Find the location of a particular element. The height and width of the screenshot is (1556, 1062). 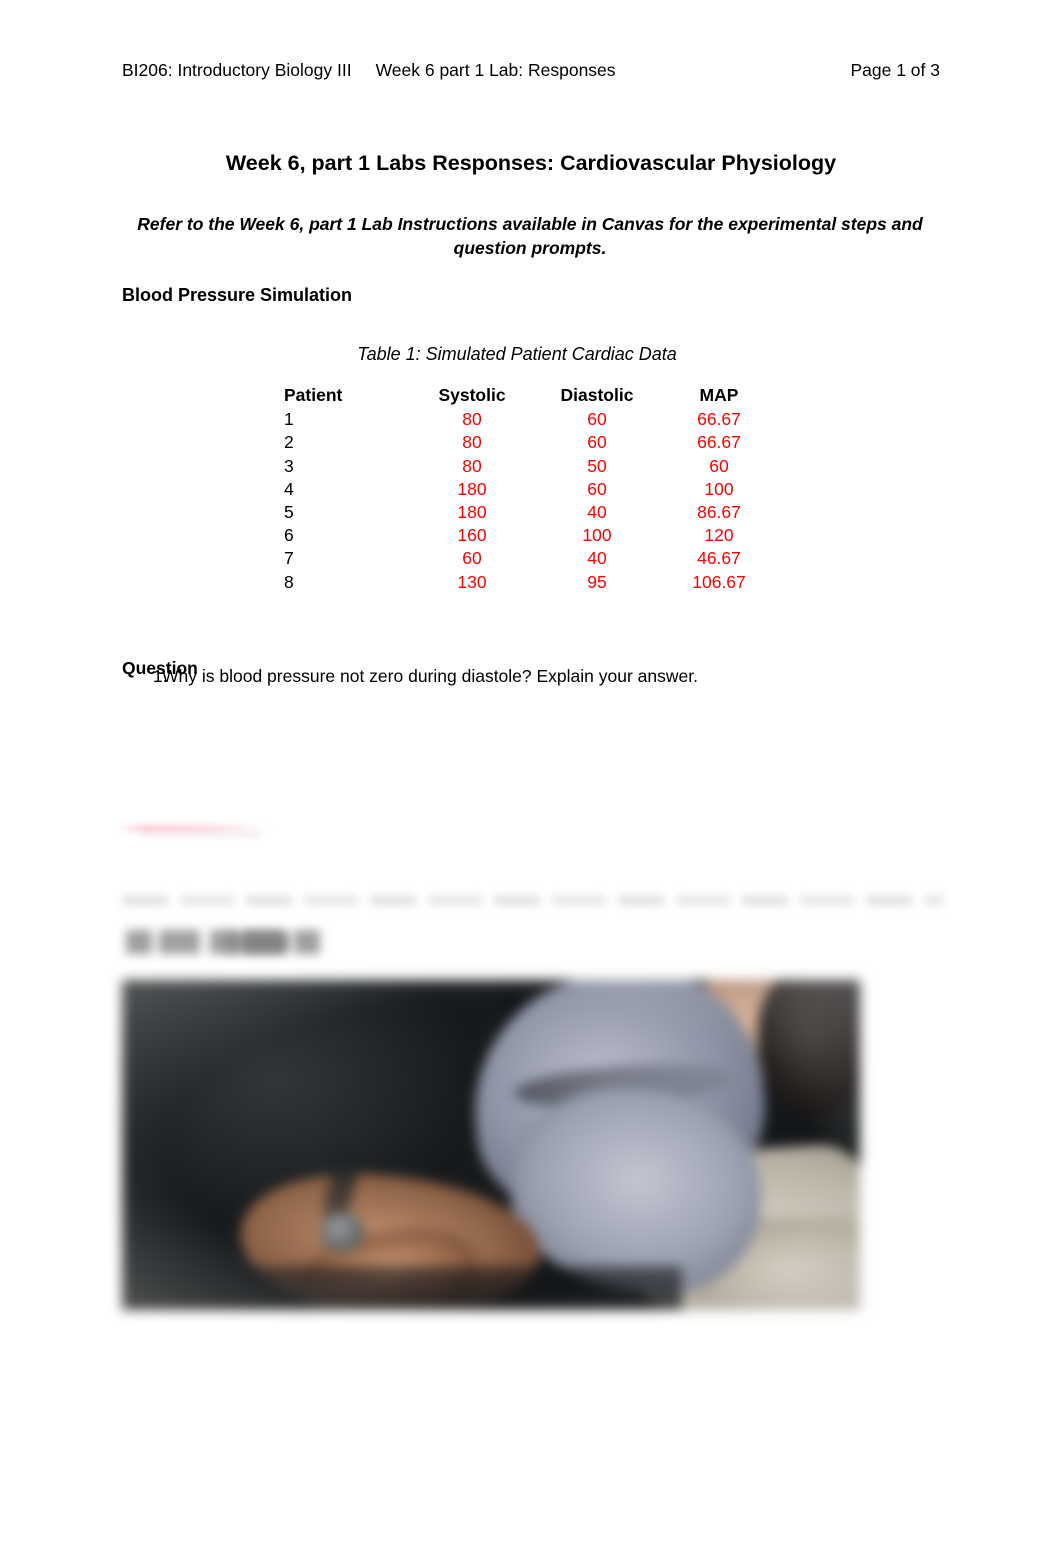

blurred-red-text-remnant is located at coordinates (194, 828).